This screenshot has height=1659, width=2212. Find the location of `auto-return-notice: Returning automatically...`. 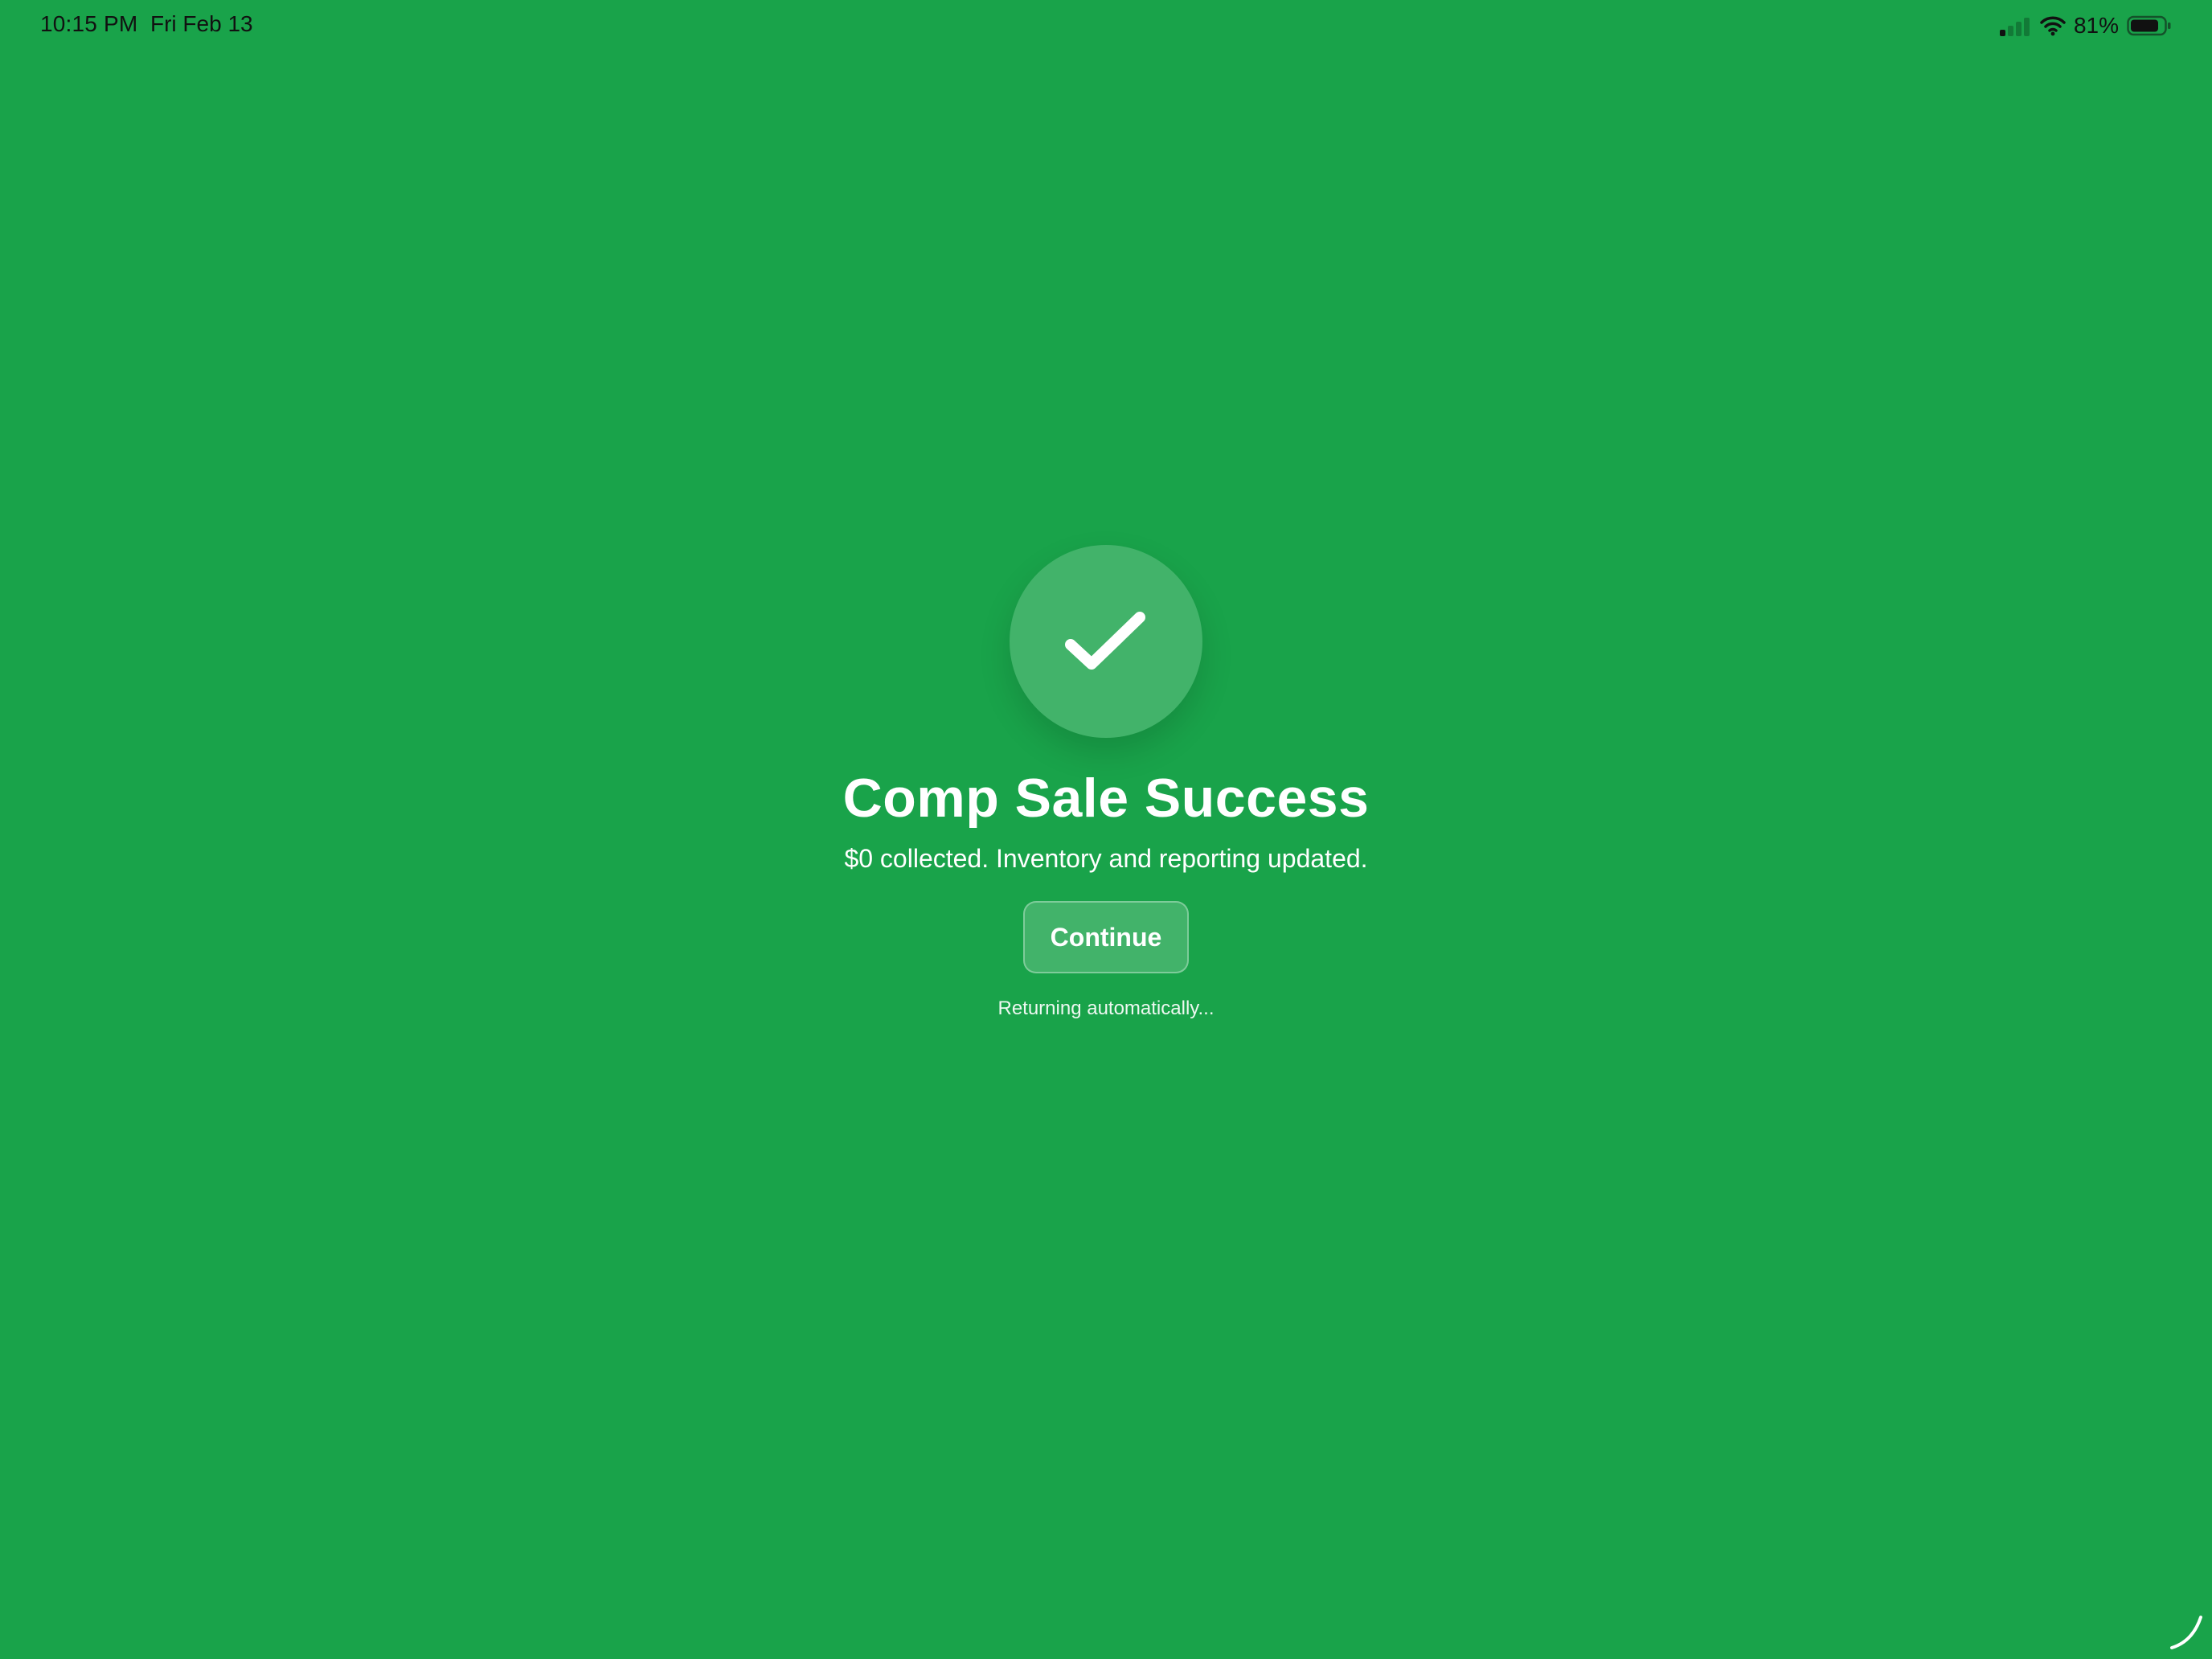

auto-return-notice: Returning automatically... is located at coordinates (1106, 1008).